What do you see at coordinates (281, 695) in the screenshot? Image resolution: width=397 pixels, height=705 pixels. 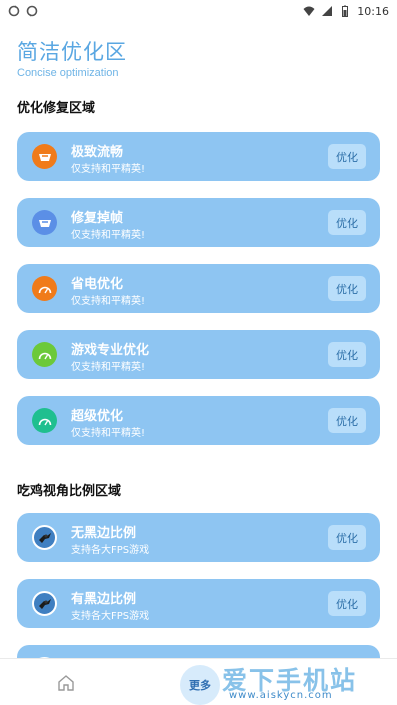 I see `watermark-url: www.aiskycn.com` at bounding box center [281, 695].